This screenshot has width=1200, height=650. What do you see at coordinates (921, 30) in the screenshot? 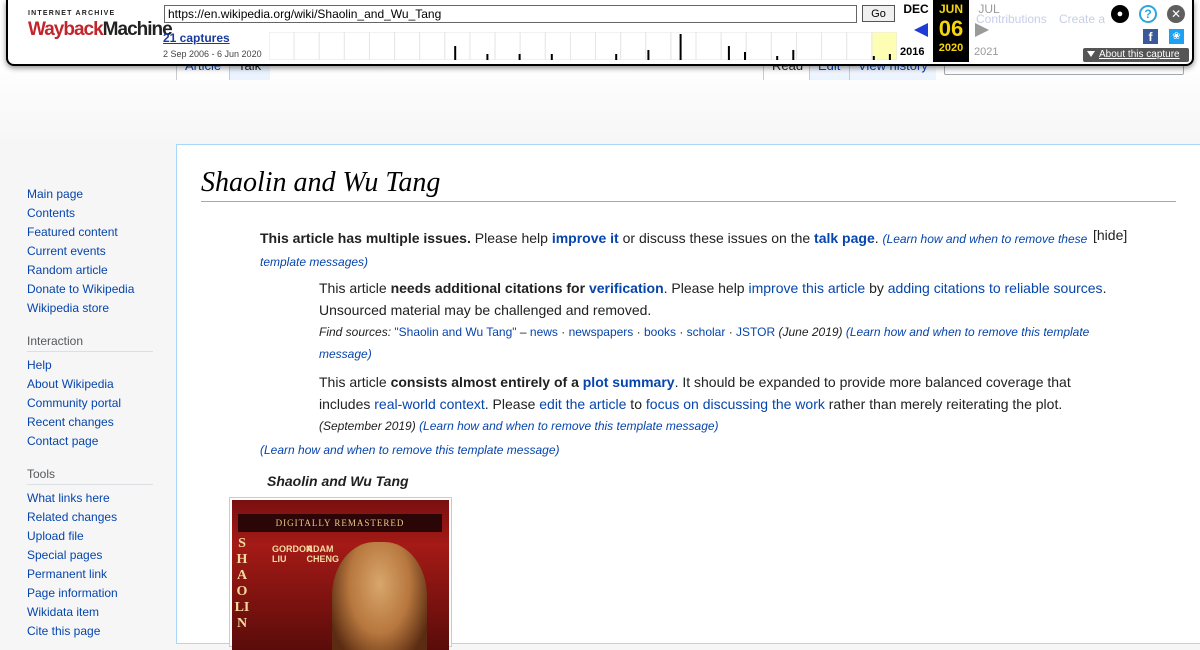
I see `prev-capture-arrow` at bounding box center [921, 30].